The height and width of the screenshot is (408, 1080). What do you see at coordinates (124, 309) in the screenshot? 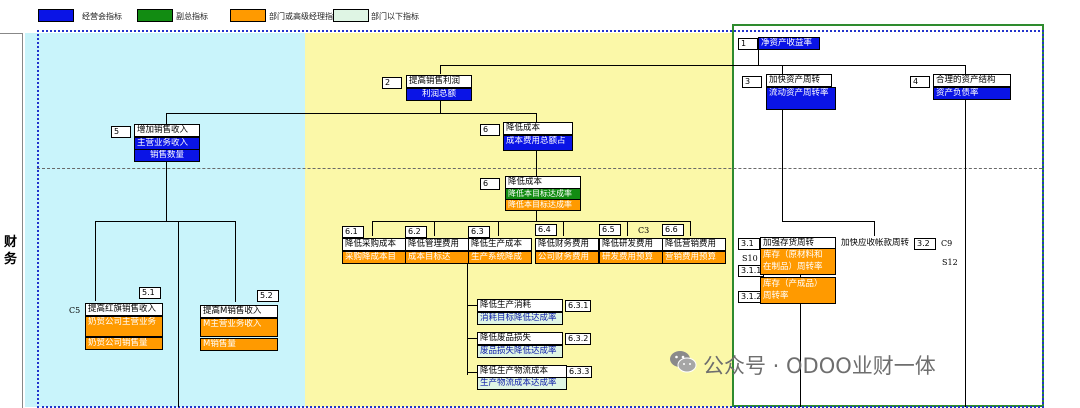
I see `node-5-1-title: 提高红旗销售收入` at bounding box center [124, 309].